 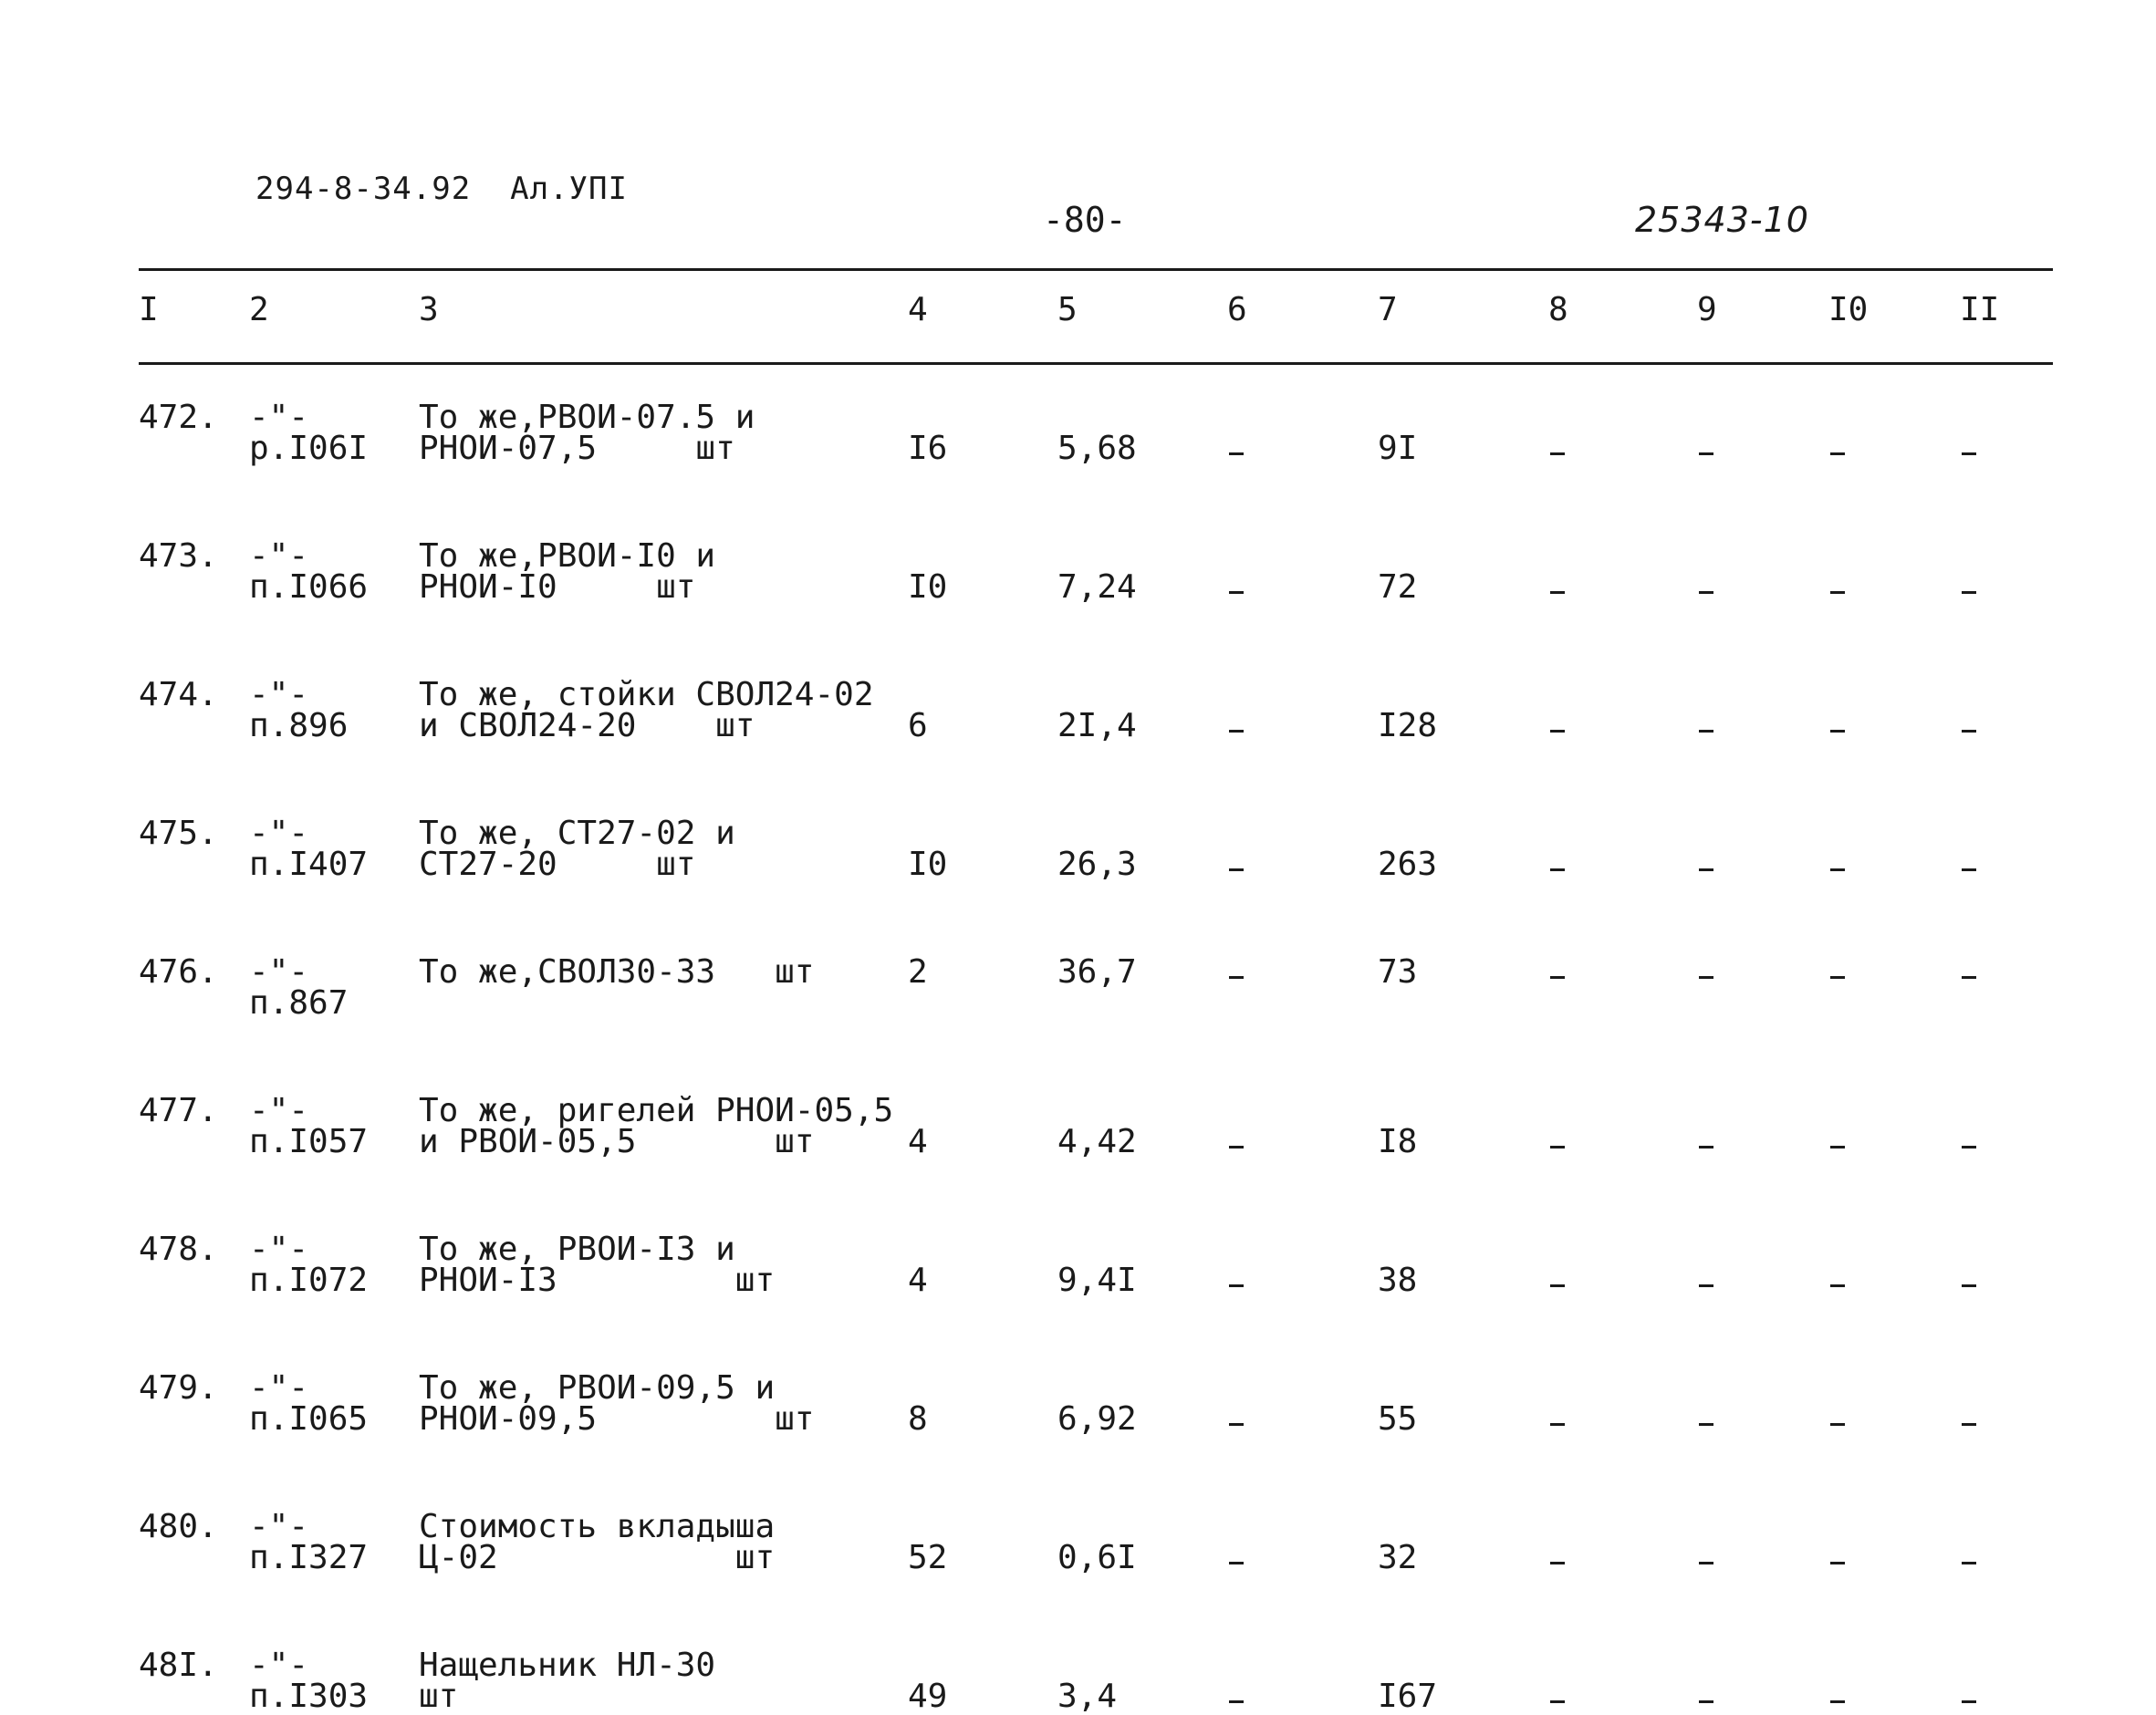 What do you see at coordinates (309, 1280) in the screenshot?
I see `reference-clause: п.I072` at bounding box center [309, 1280].